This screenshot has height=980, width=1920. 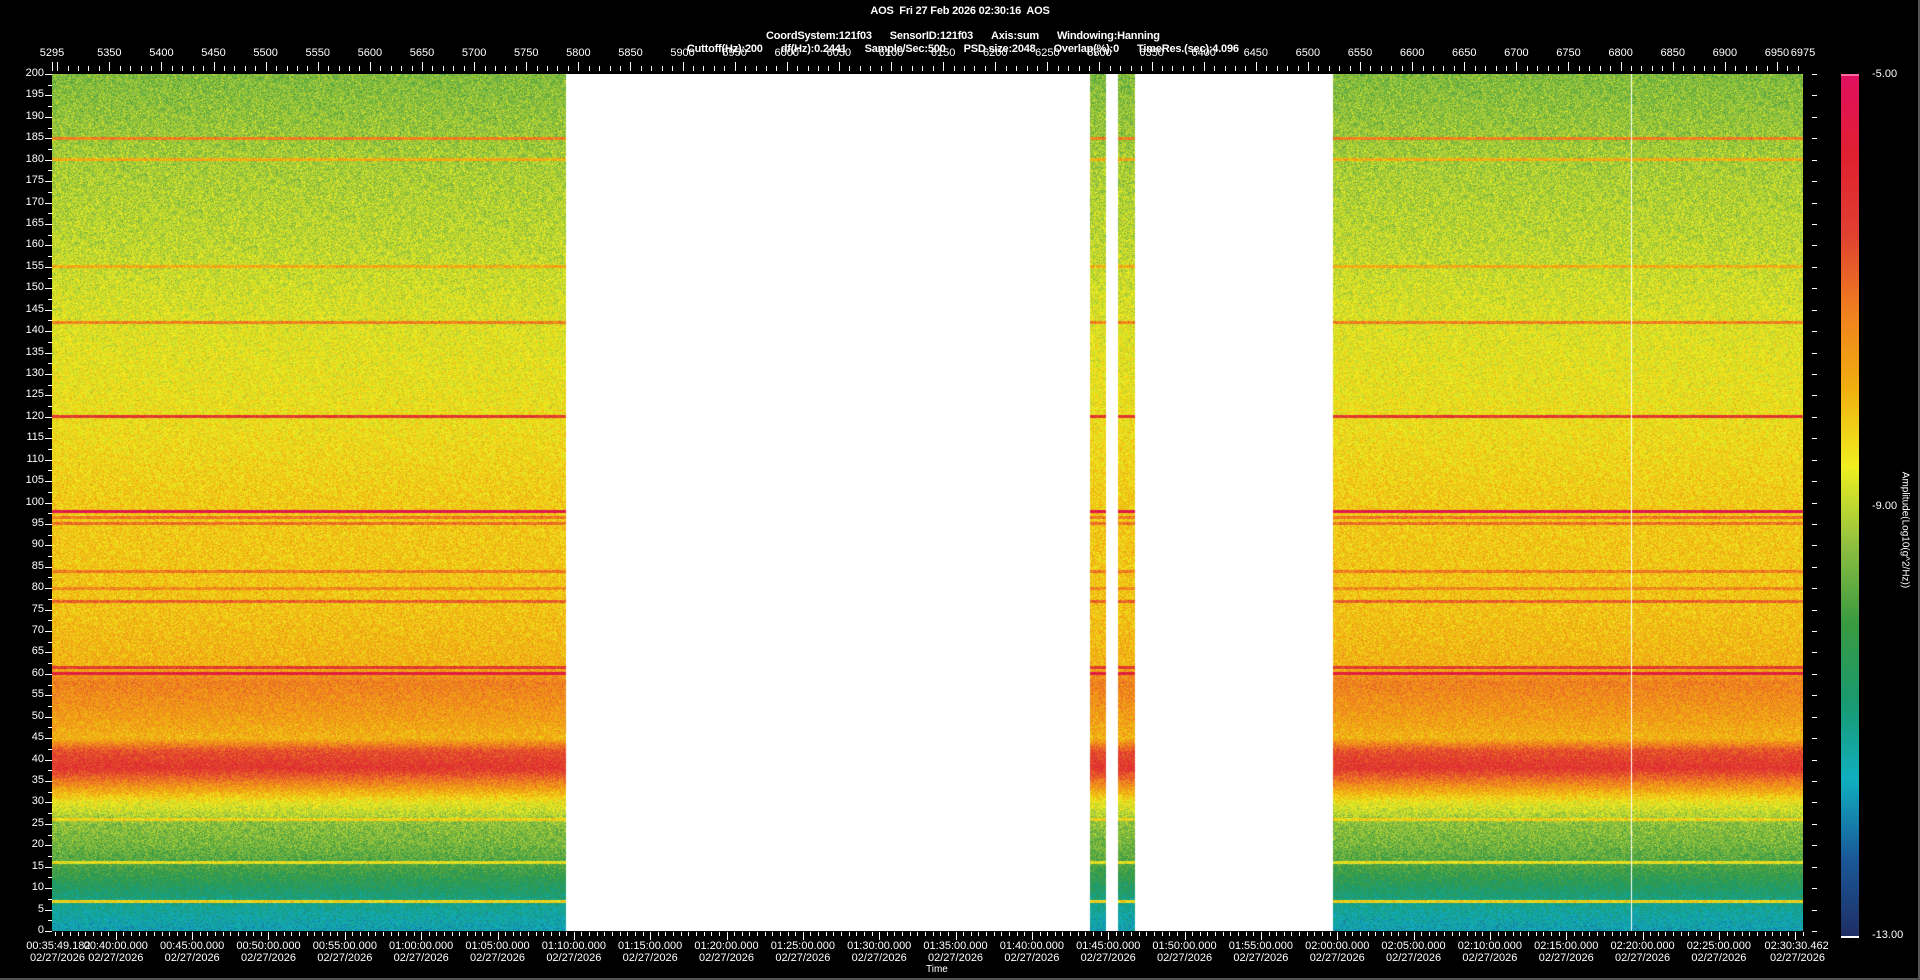 What do you see at coordinates (318, 53) in the screenshot?
I see `top-axis-label: 5550` at bounding box center [318, 53].